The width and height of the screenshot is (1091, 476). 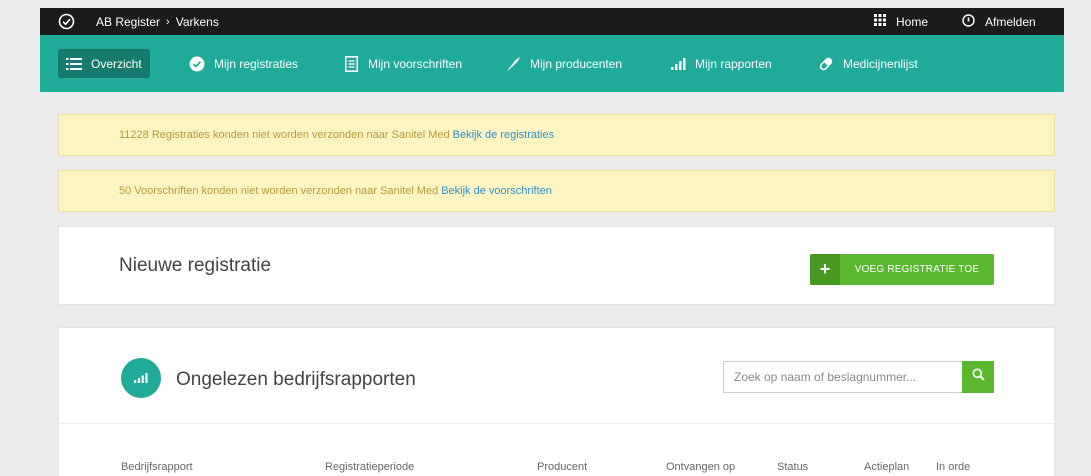 What do you see at coordinates (197, 64) in the screenshot?
I see `check-circle-icon` at bounding box center [197, 64].